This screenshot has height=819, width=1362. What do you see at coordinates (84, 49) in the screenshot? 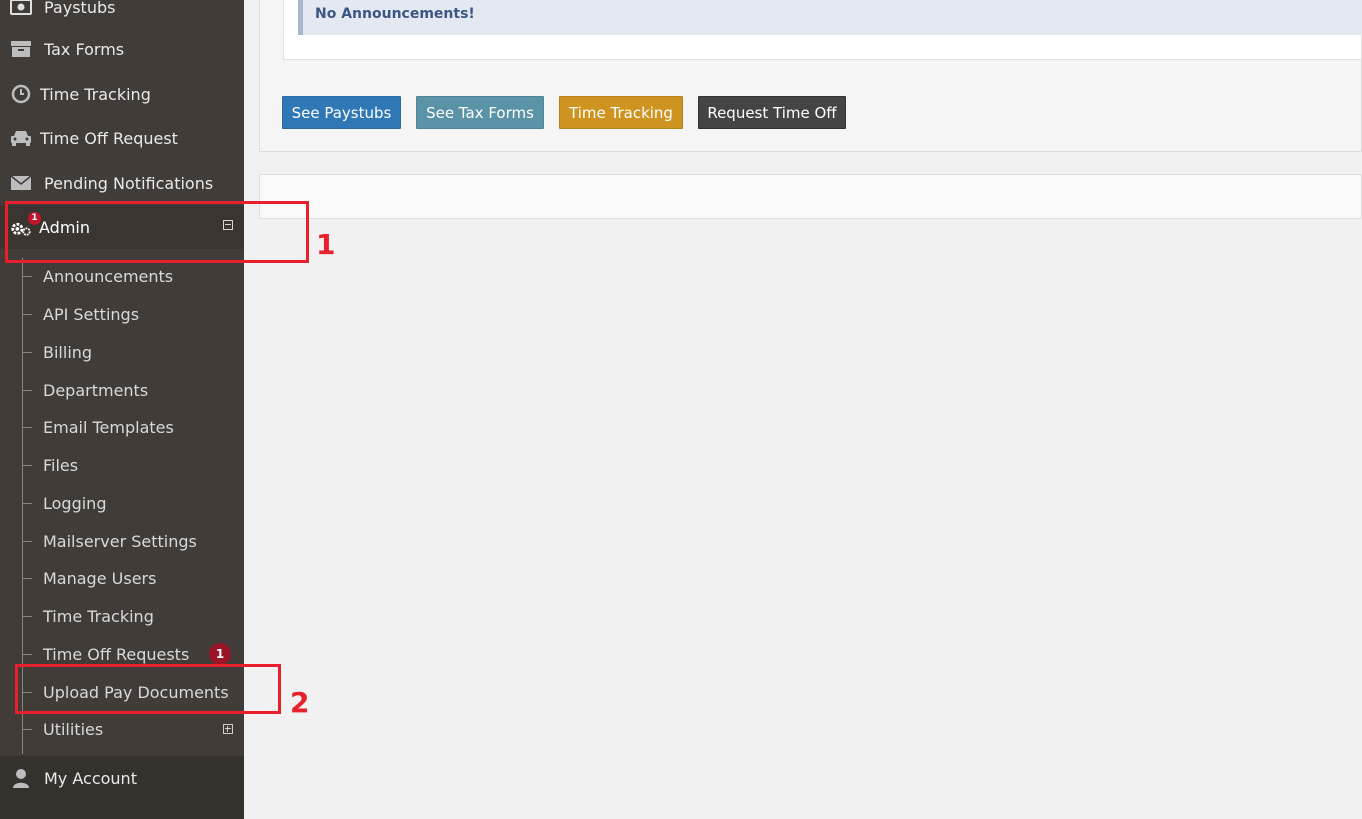
I see `sidebar-item-label: Tax Forms` at bounding box center [84, 49].